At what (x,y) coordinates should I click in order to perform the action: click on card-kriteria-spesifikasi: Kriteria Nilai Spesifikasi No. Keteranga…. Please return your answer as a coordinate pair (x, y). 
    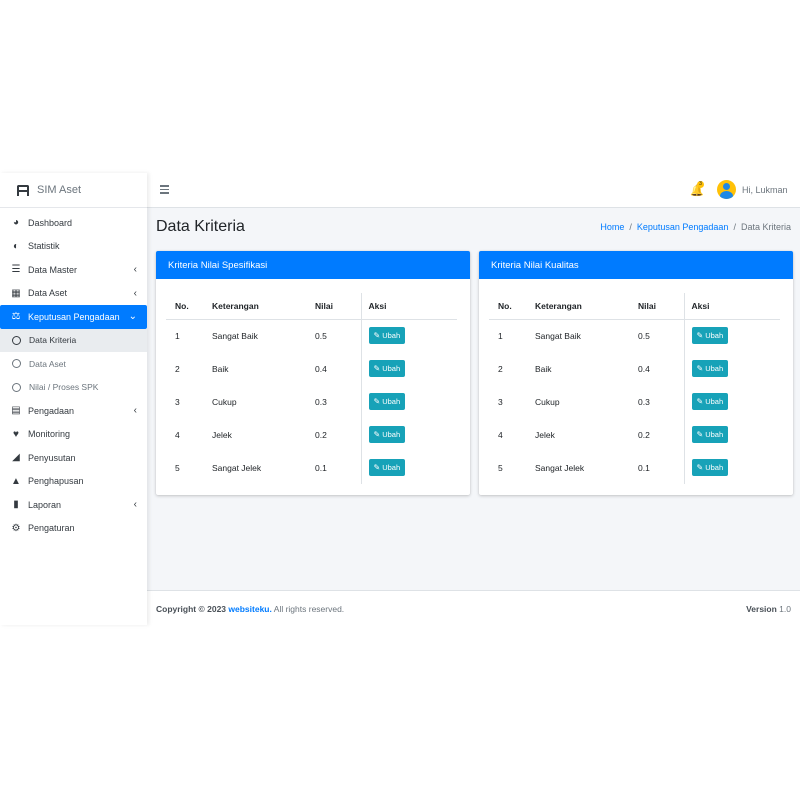
    Looking at the image, I should click on (313, 373).